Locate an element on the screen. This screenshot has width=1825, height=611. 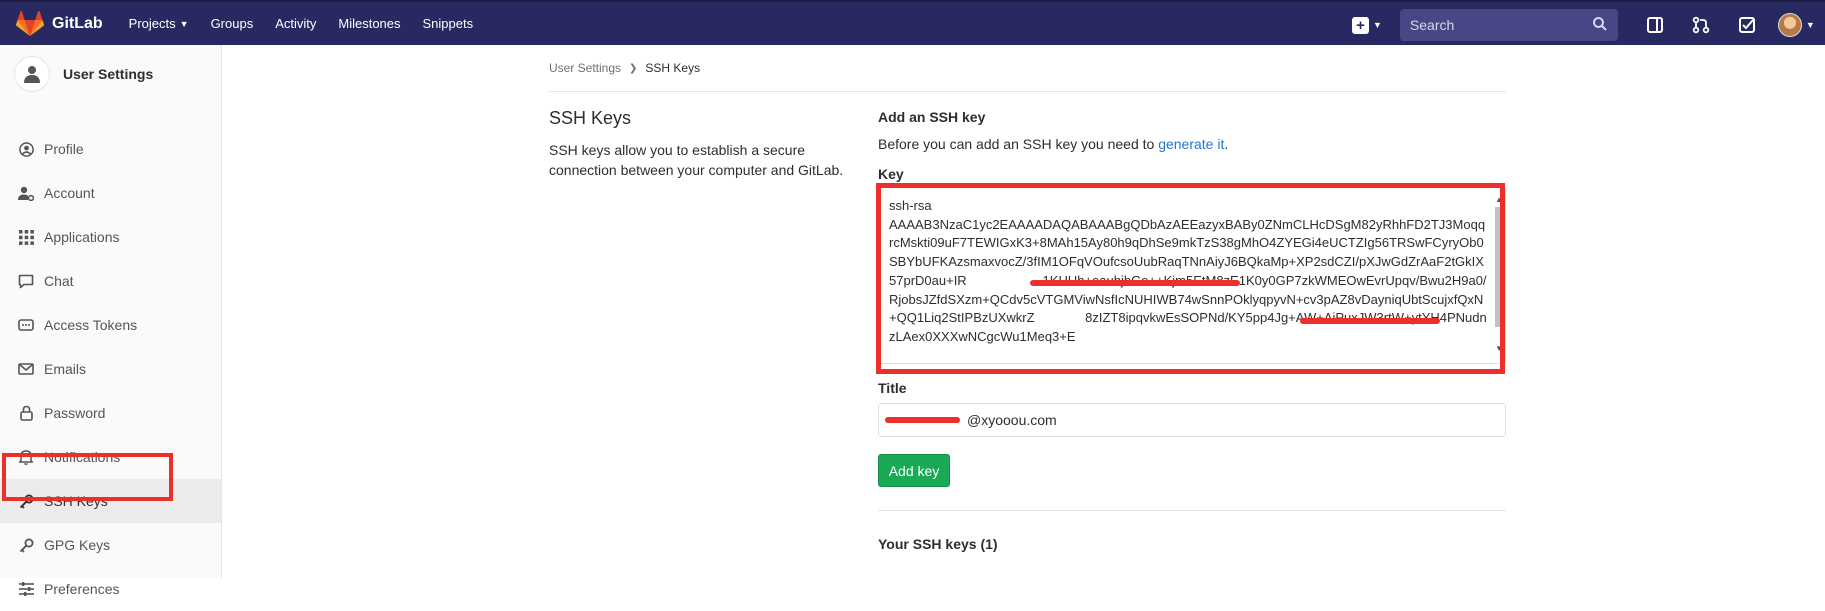
nav-groups: Groups is located at coordinates (232, 23).